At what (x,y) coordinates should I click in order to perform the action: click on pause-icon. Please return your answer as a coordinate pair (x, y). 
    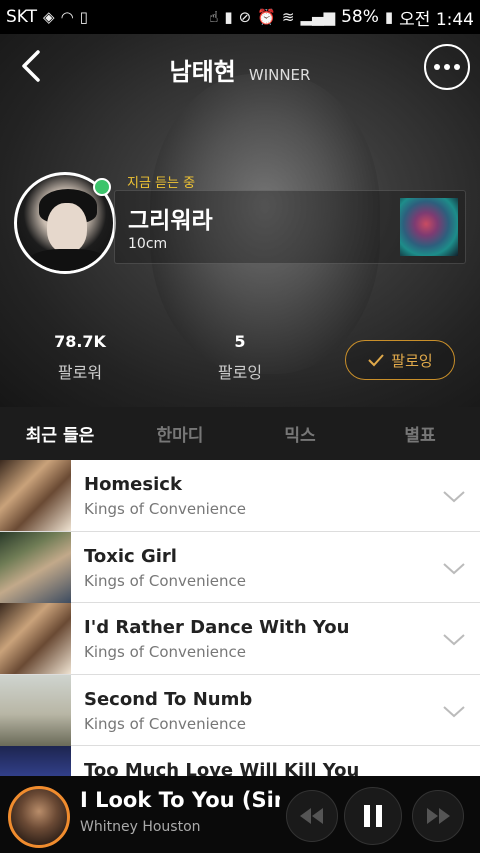
    Looking at the image, I should click on (373, 816).